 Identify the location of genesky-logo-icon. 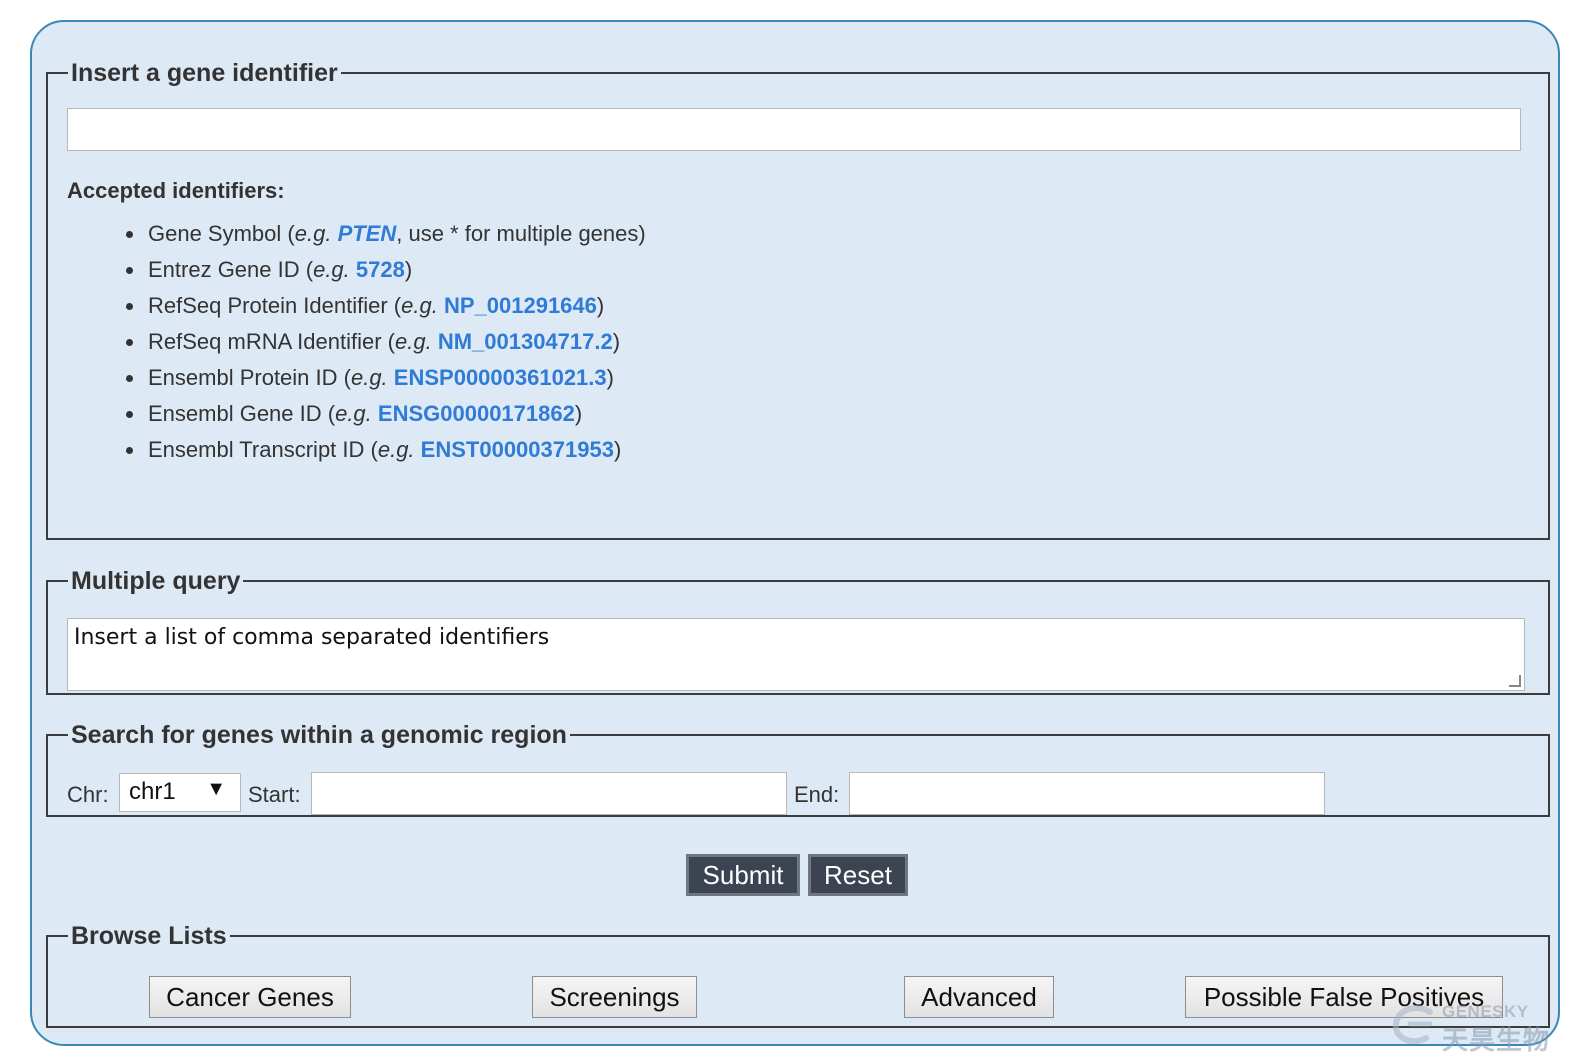
(1412, 1025).